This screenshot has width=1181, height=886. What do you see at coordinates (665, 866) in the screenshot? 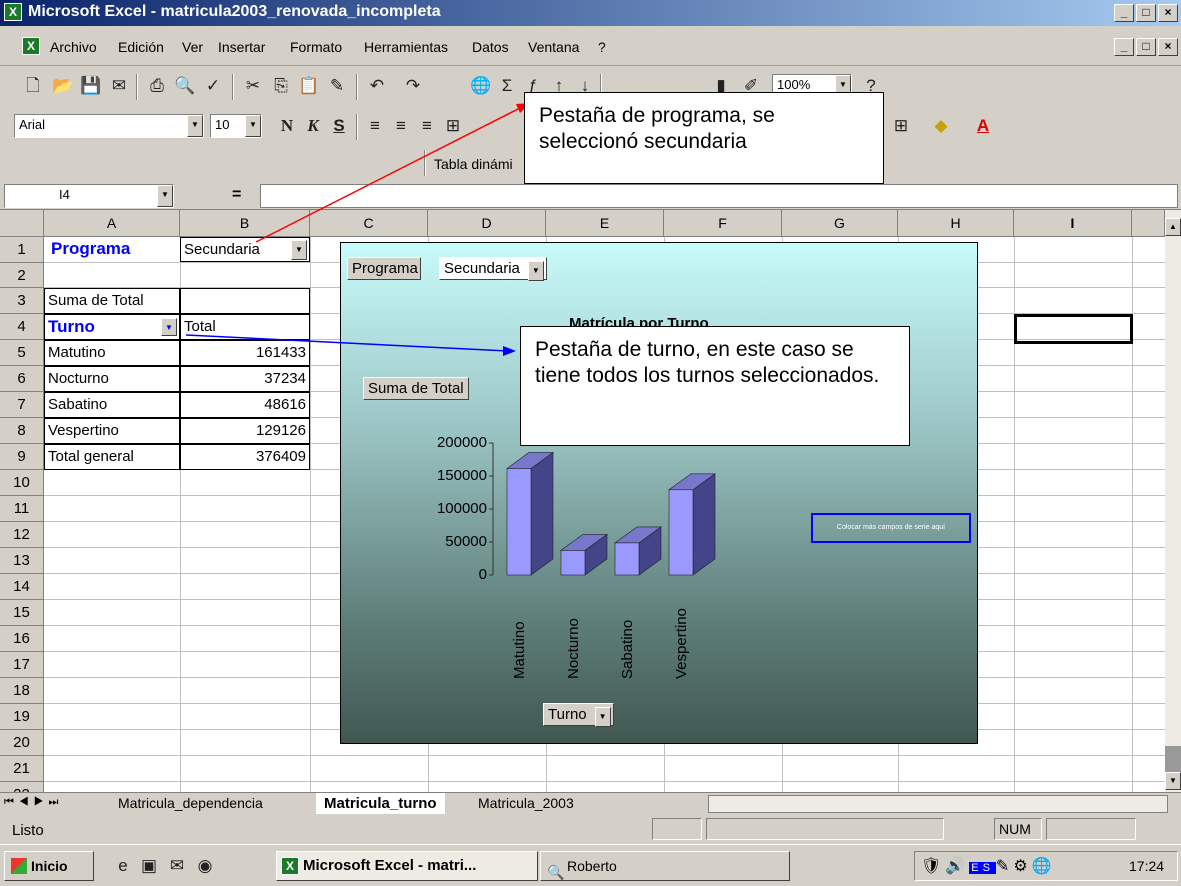
I see `taskbar-roberto-button: 🔍 Roberto` at bounding box center [665, 866].